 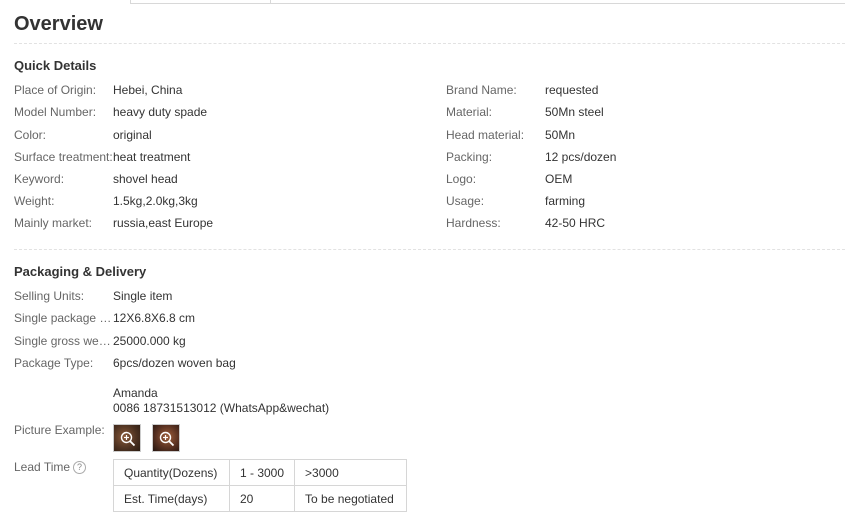 I want to click on detail-value: farming, so click(x=565, y=201).